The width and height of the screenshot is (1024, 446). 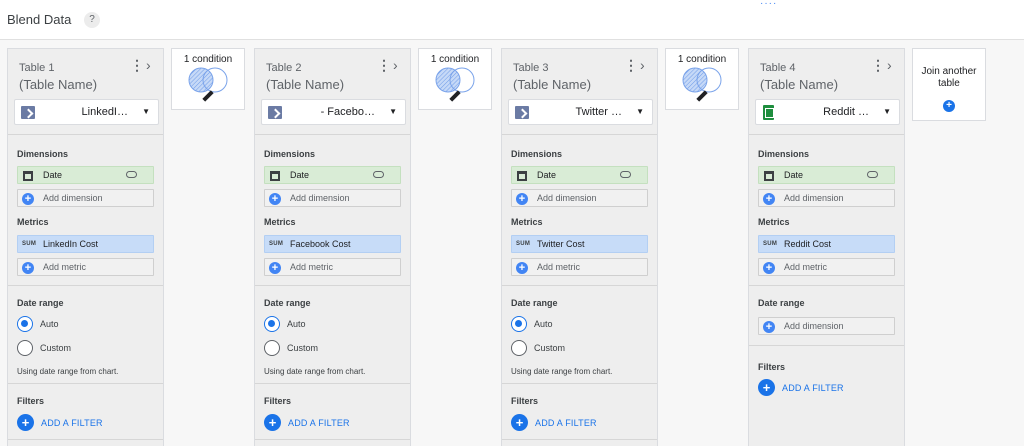 I want to click on data-source-select: - Facebo… ▼, so click(x=333, y=112).